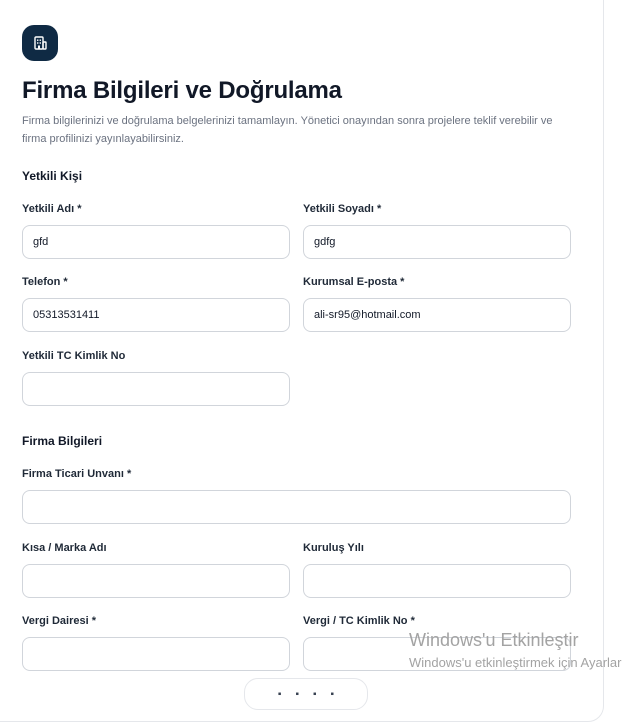 This screenshot has width=627, height=722. Describe the element at coordinates (354, 282) in the screenshot. I see `email-label: Kurumsal E-posta *` at that location.